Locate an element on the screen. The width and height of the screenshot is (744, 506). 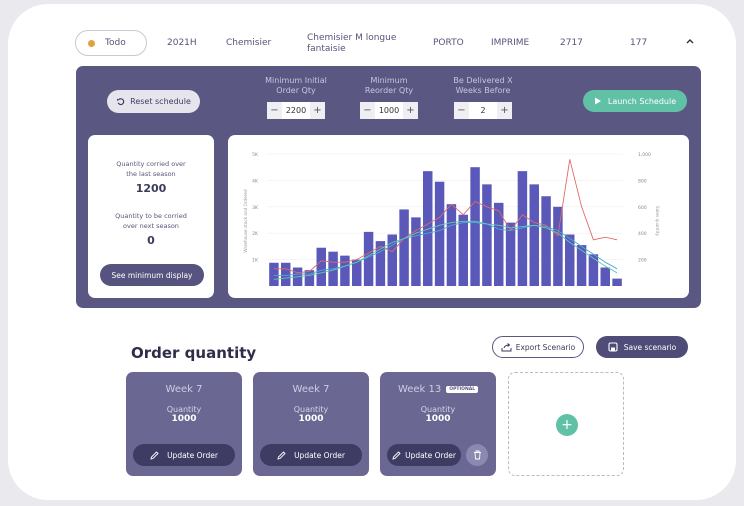
reorder-stepper: − 1000 + is located at coordinates (389, 110).